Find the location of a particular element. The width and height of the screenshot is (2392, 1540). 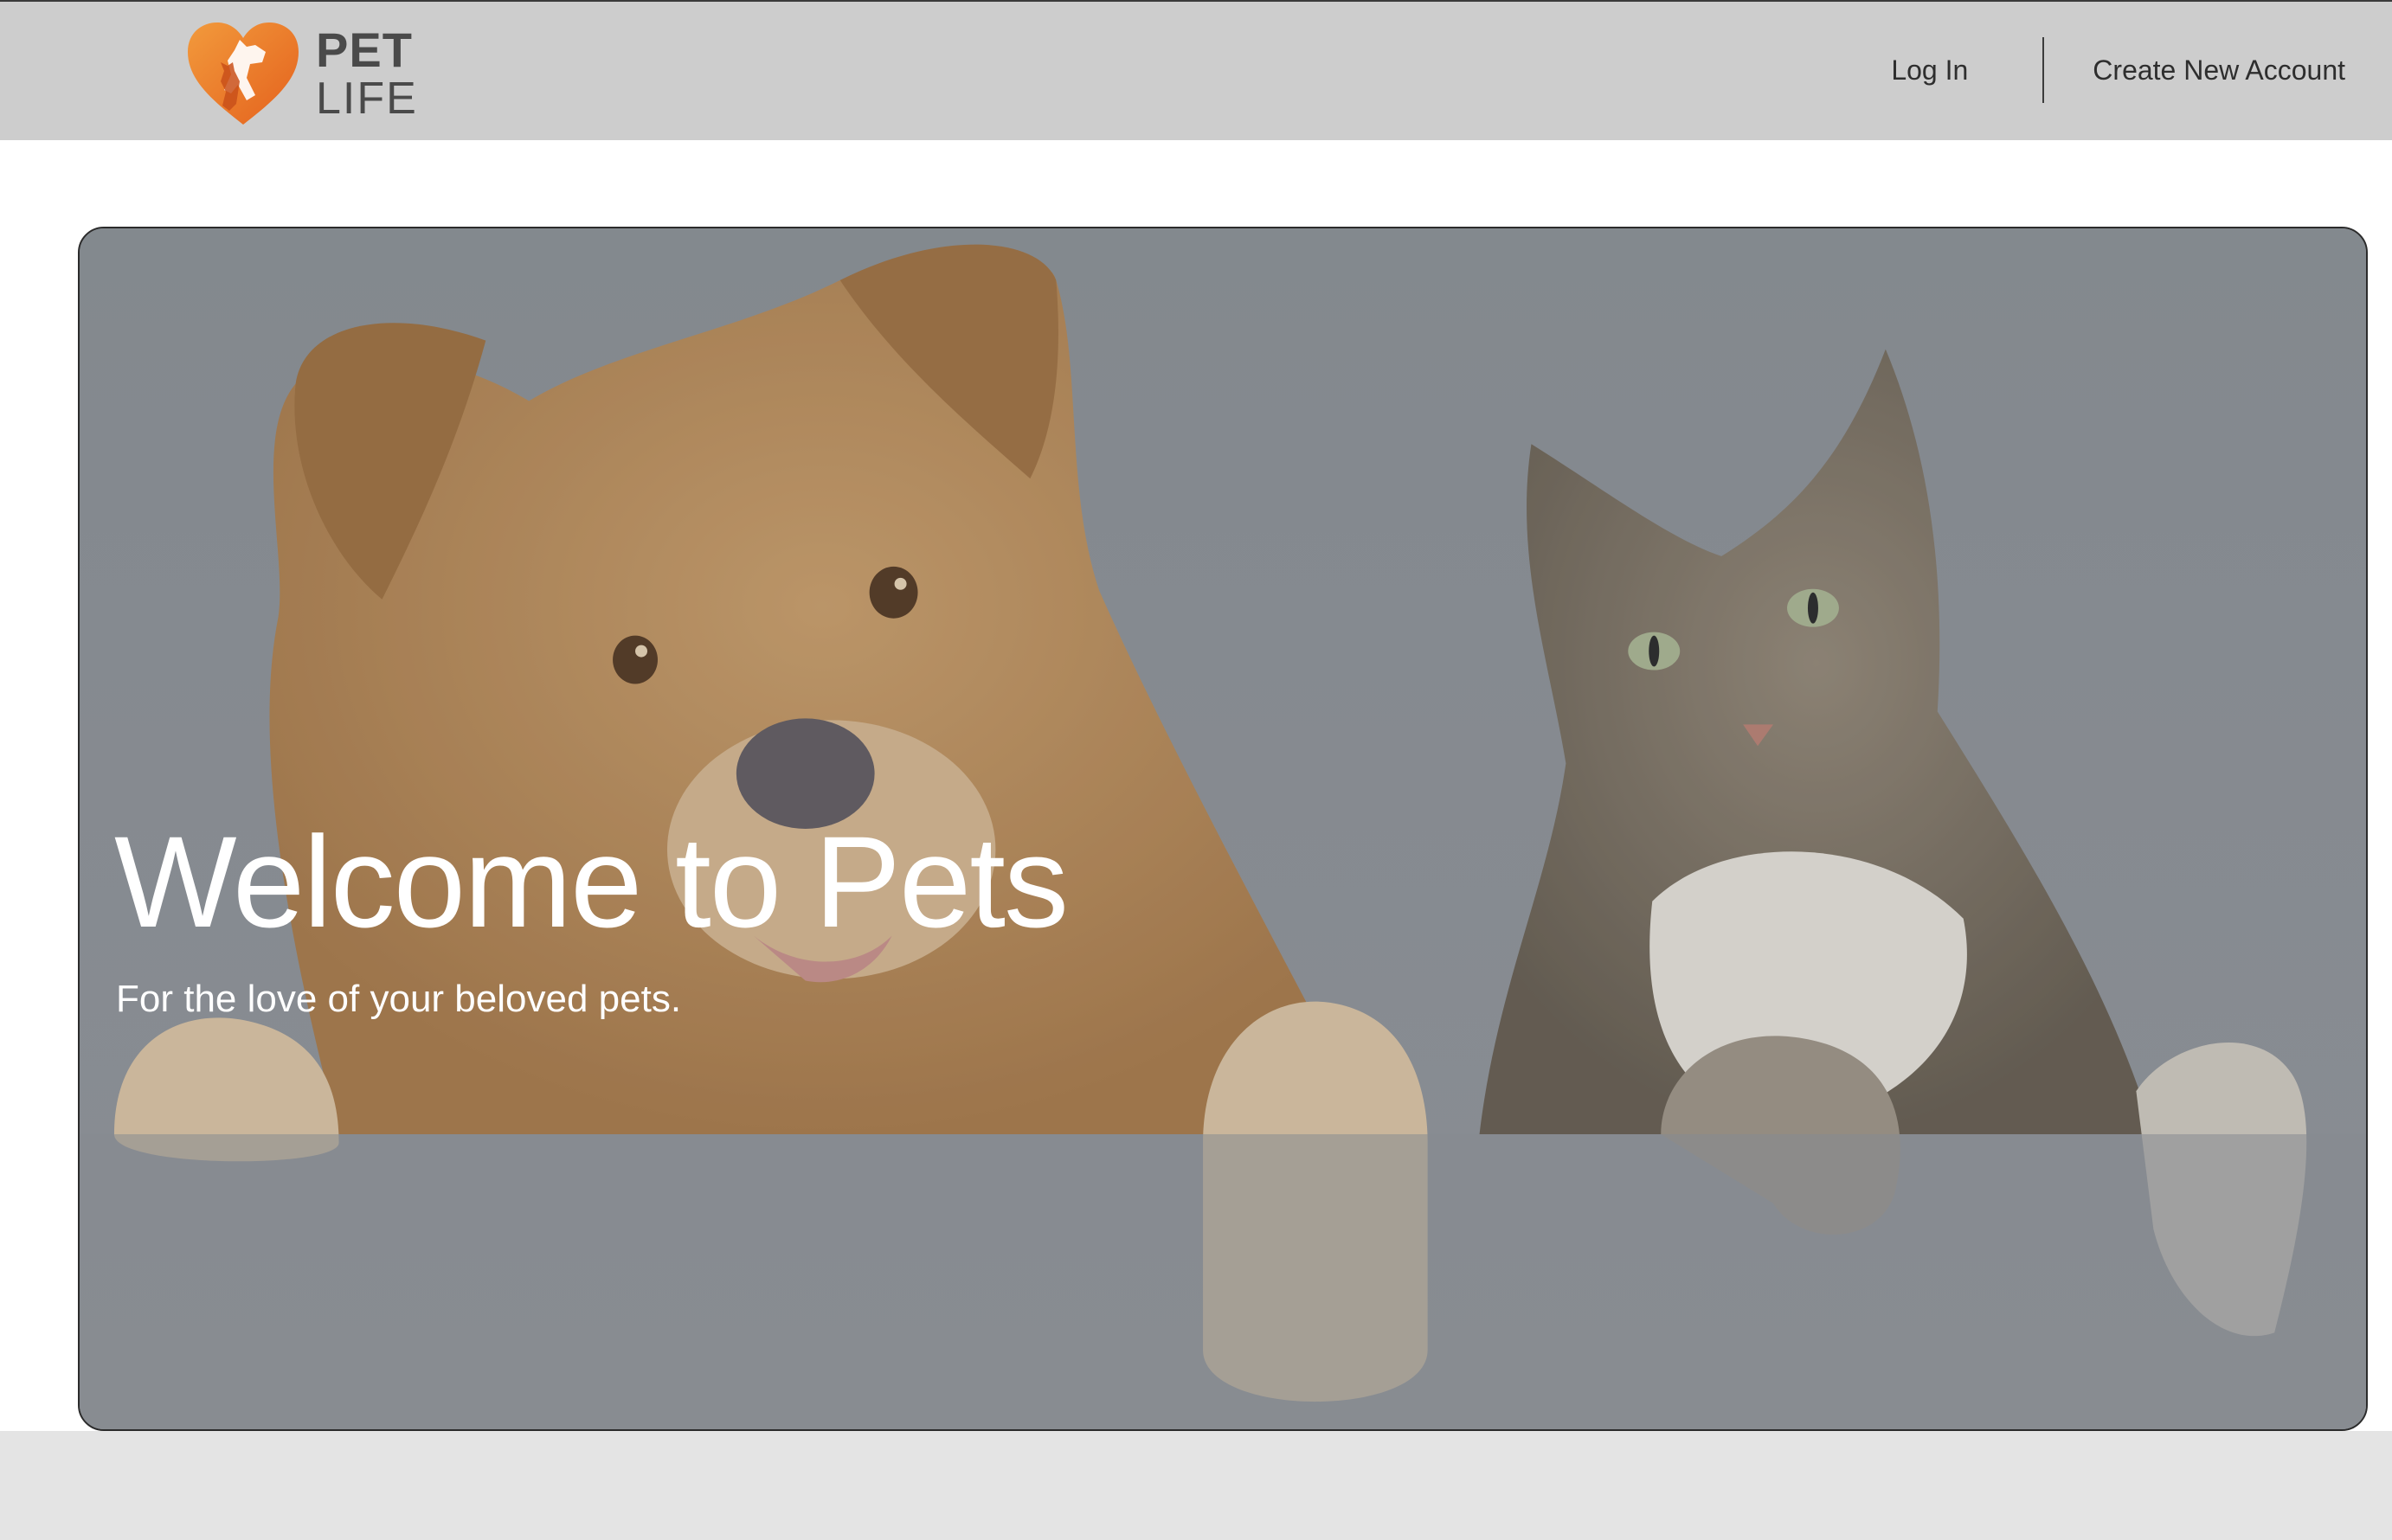

logo-wordmark: PET LIFE is located at coordinates (367, 73).